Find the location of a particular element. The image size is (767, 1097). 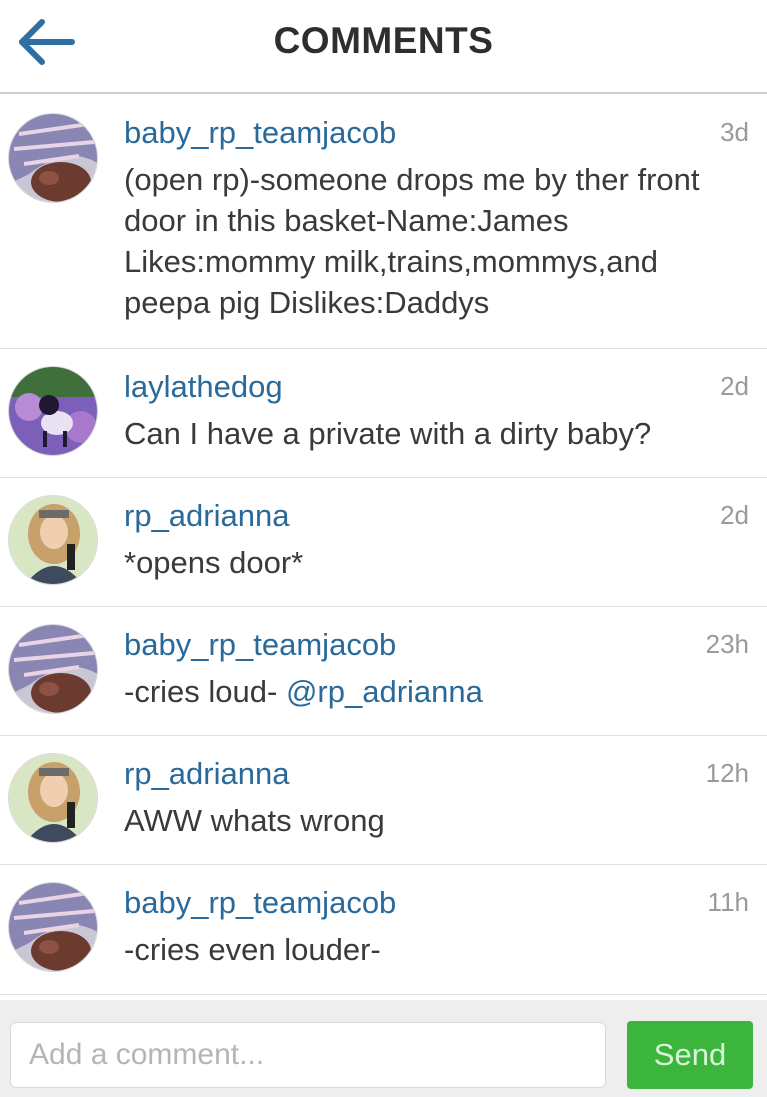

comment-text: -cries loud- @rp_adrianna is located at coordinates (434, 691).